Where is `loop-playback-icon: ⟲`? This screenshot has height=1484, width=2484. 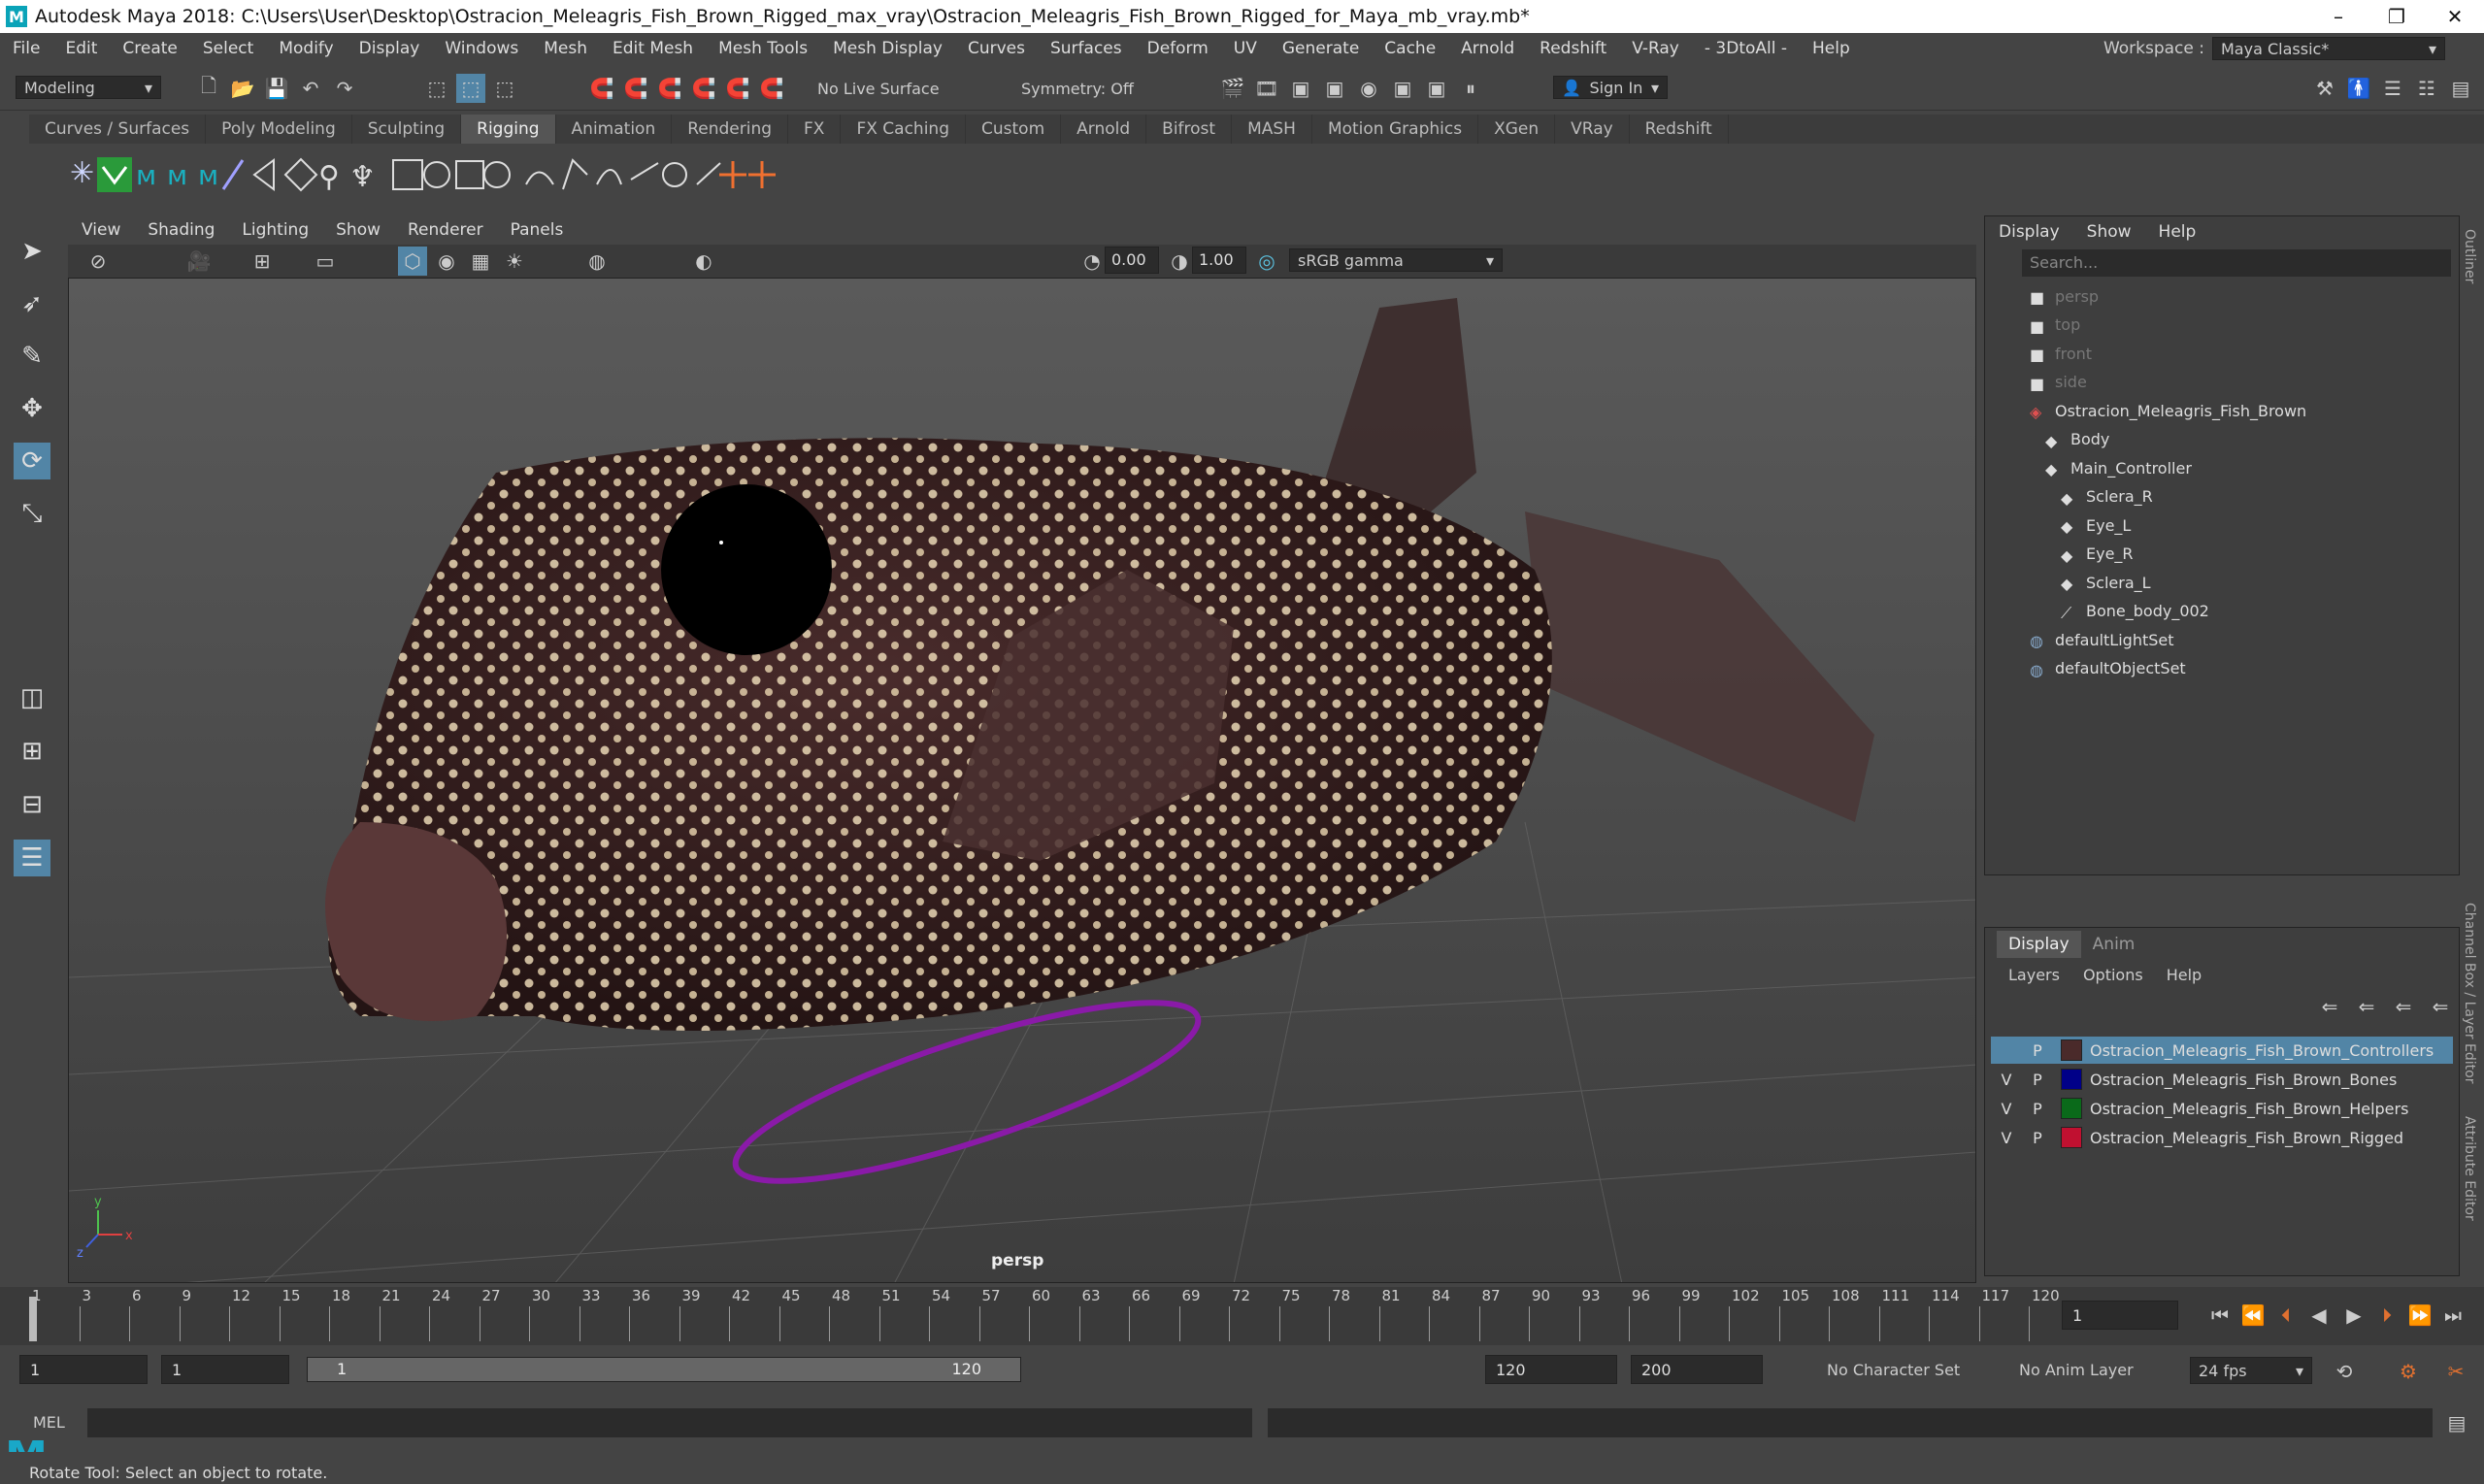
loop-playback-icon: ⟲ is located at coordinates (2344, 1371).